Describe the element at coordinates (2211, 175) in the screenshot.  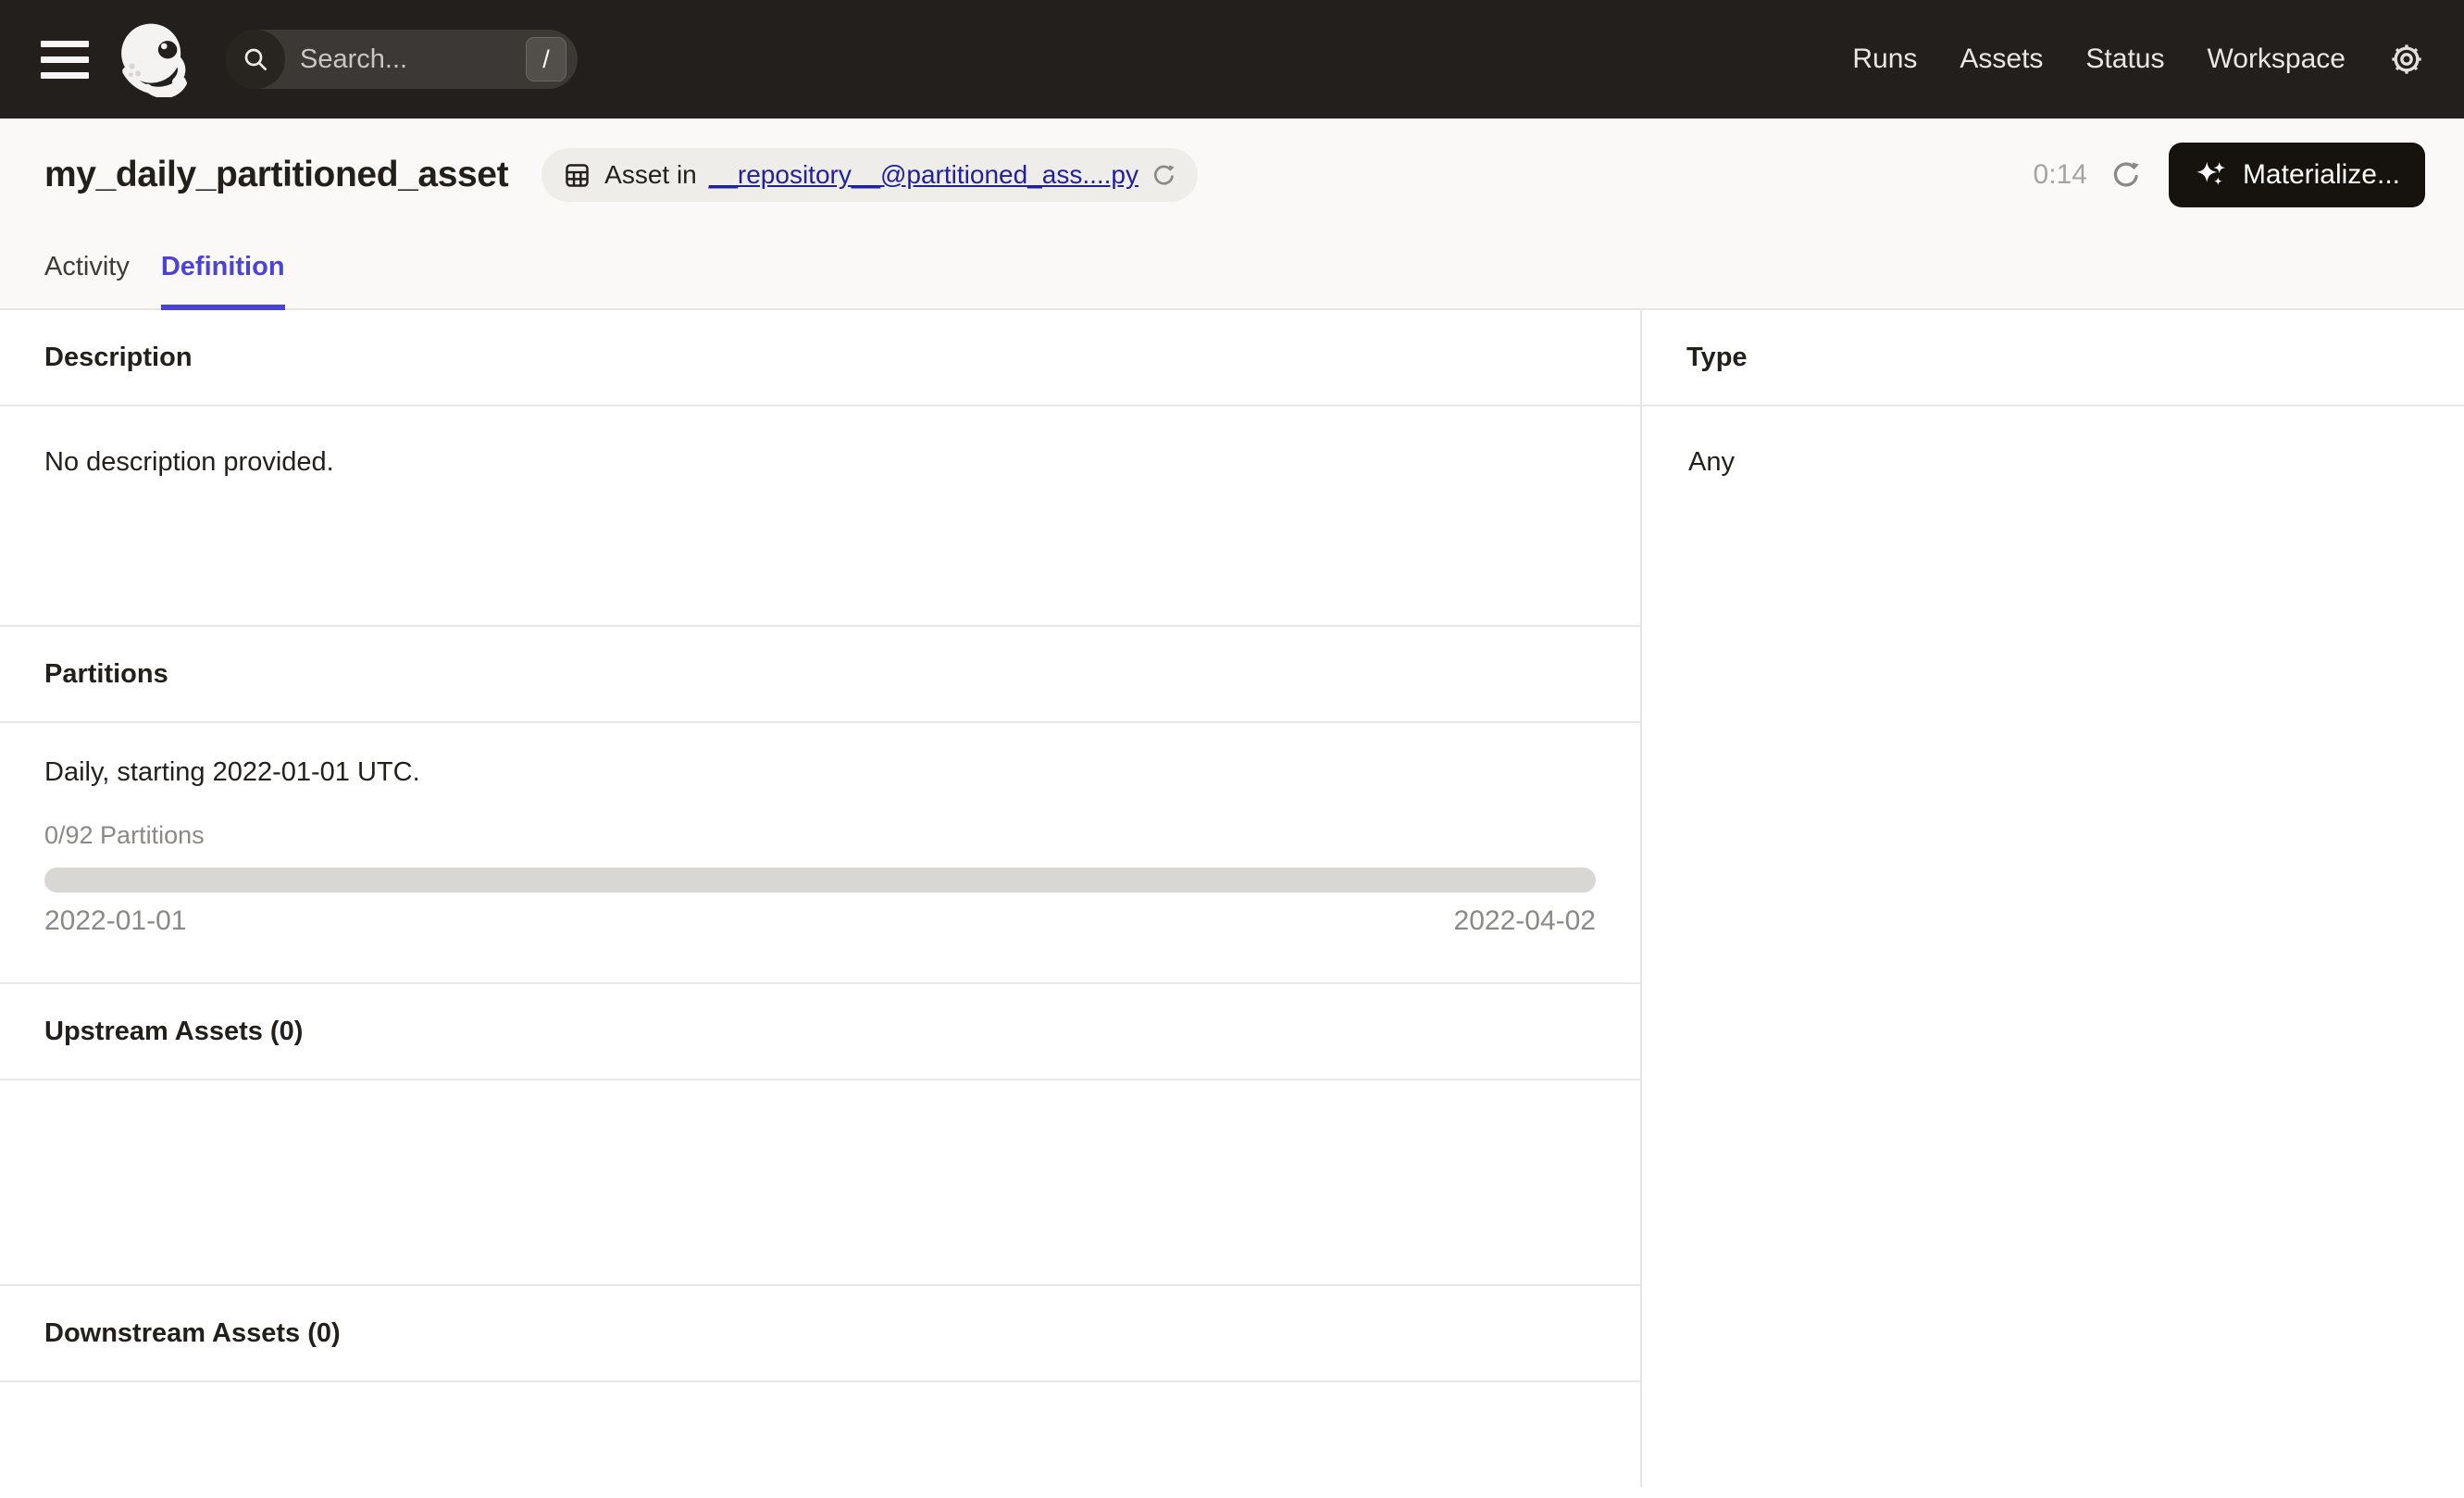
I see `sparkles-icon` at that location.